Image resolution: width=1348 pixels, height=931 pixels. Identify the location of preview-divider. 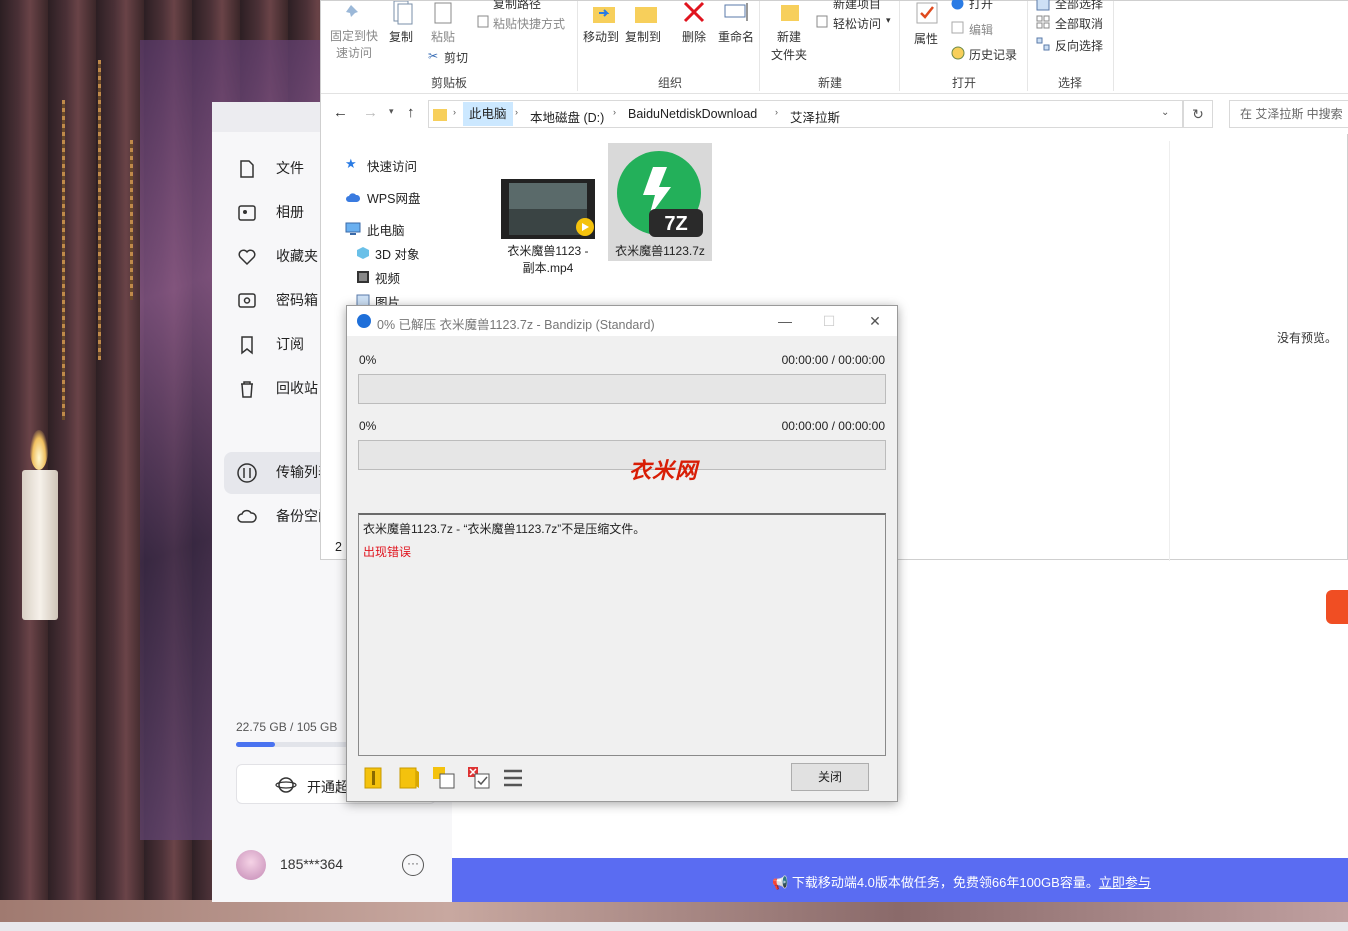
(1169, 351).